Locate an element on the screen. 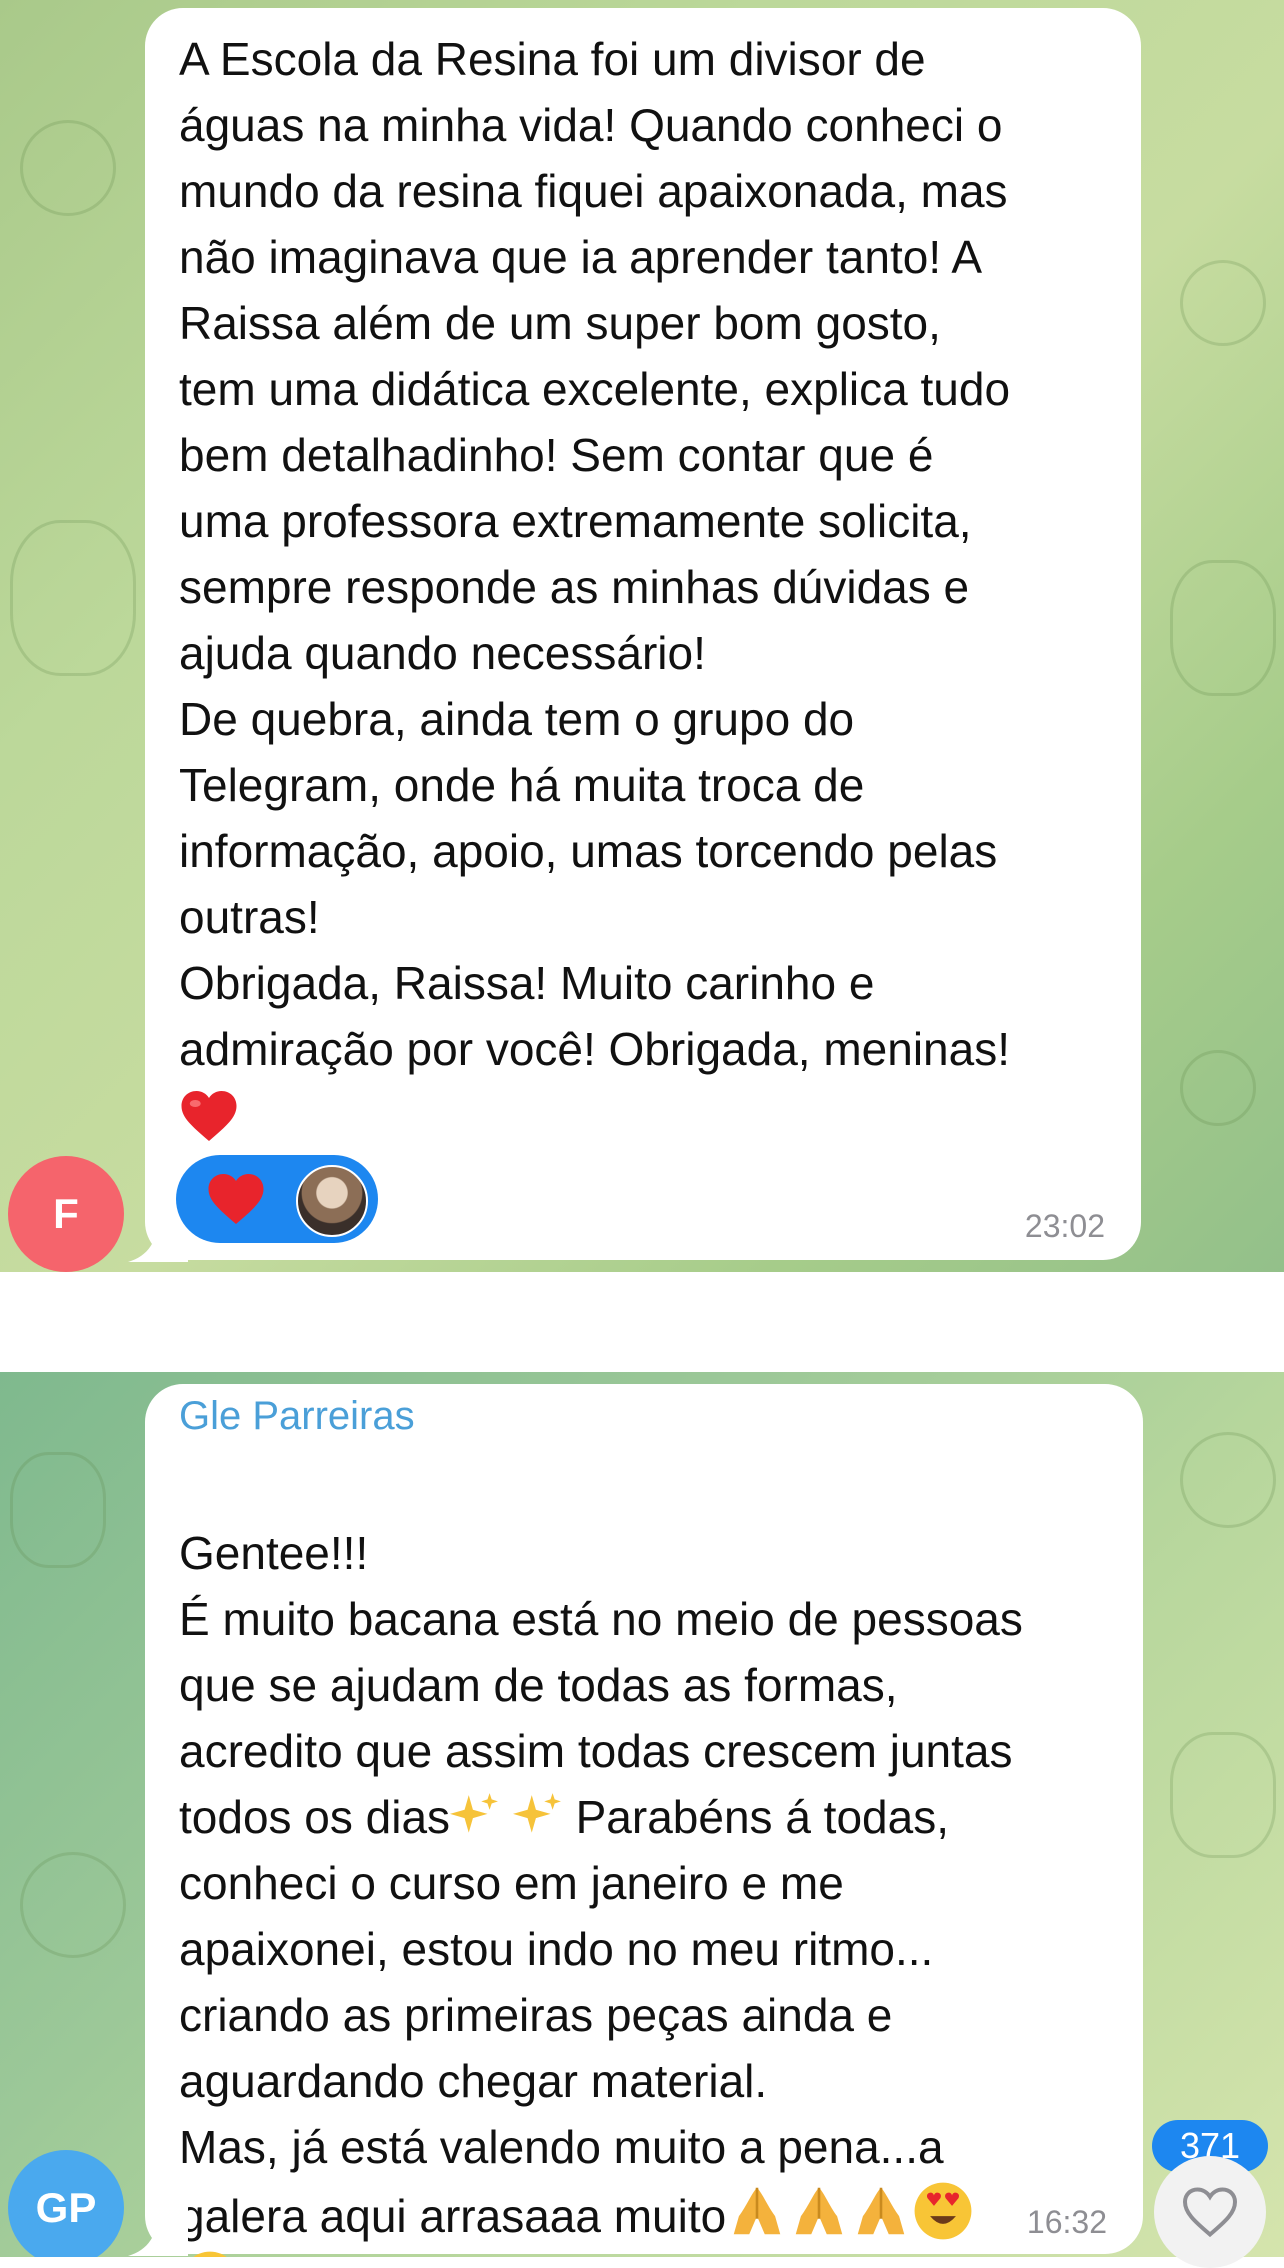 Image resolution: width=1284 pixels, height=2268 pixels. message-time: 23:02 is located at coordinates (1064, 1226).